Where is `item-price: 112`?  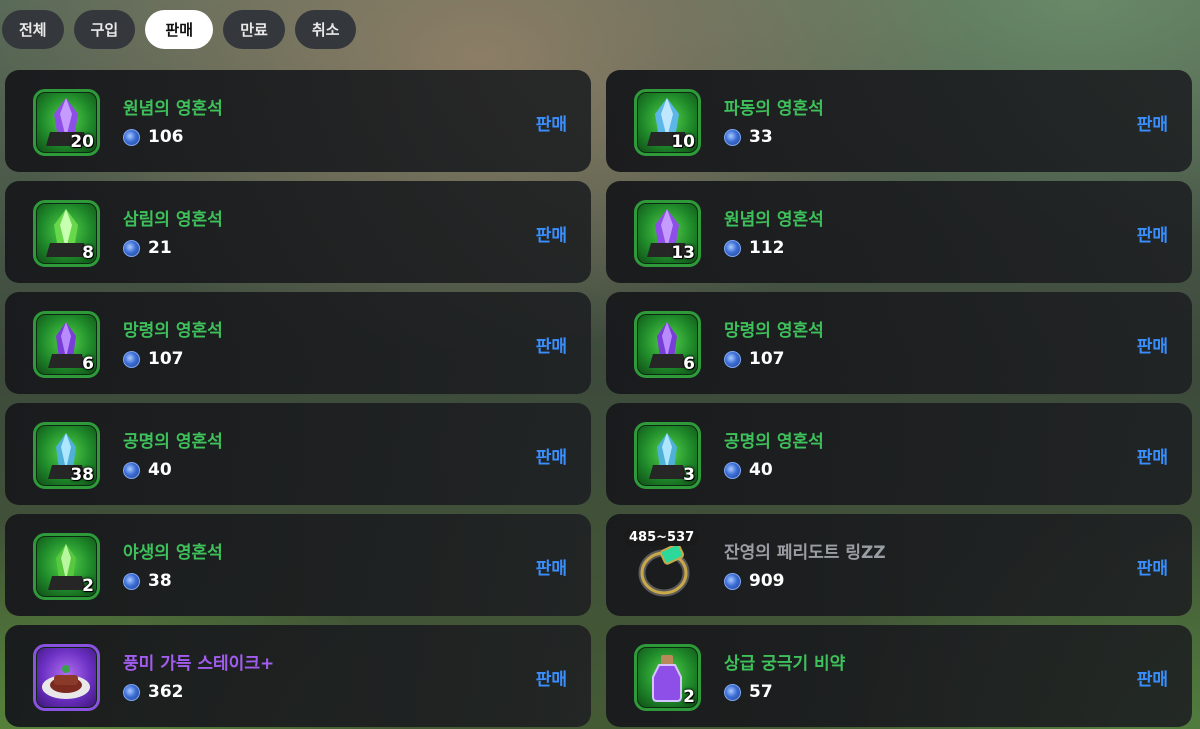 item-price: 112 is located at coordinates (754, 248).